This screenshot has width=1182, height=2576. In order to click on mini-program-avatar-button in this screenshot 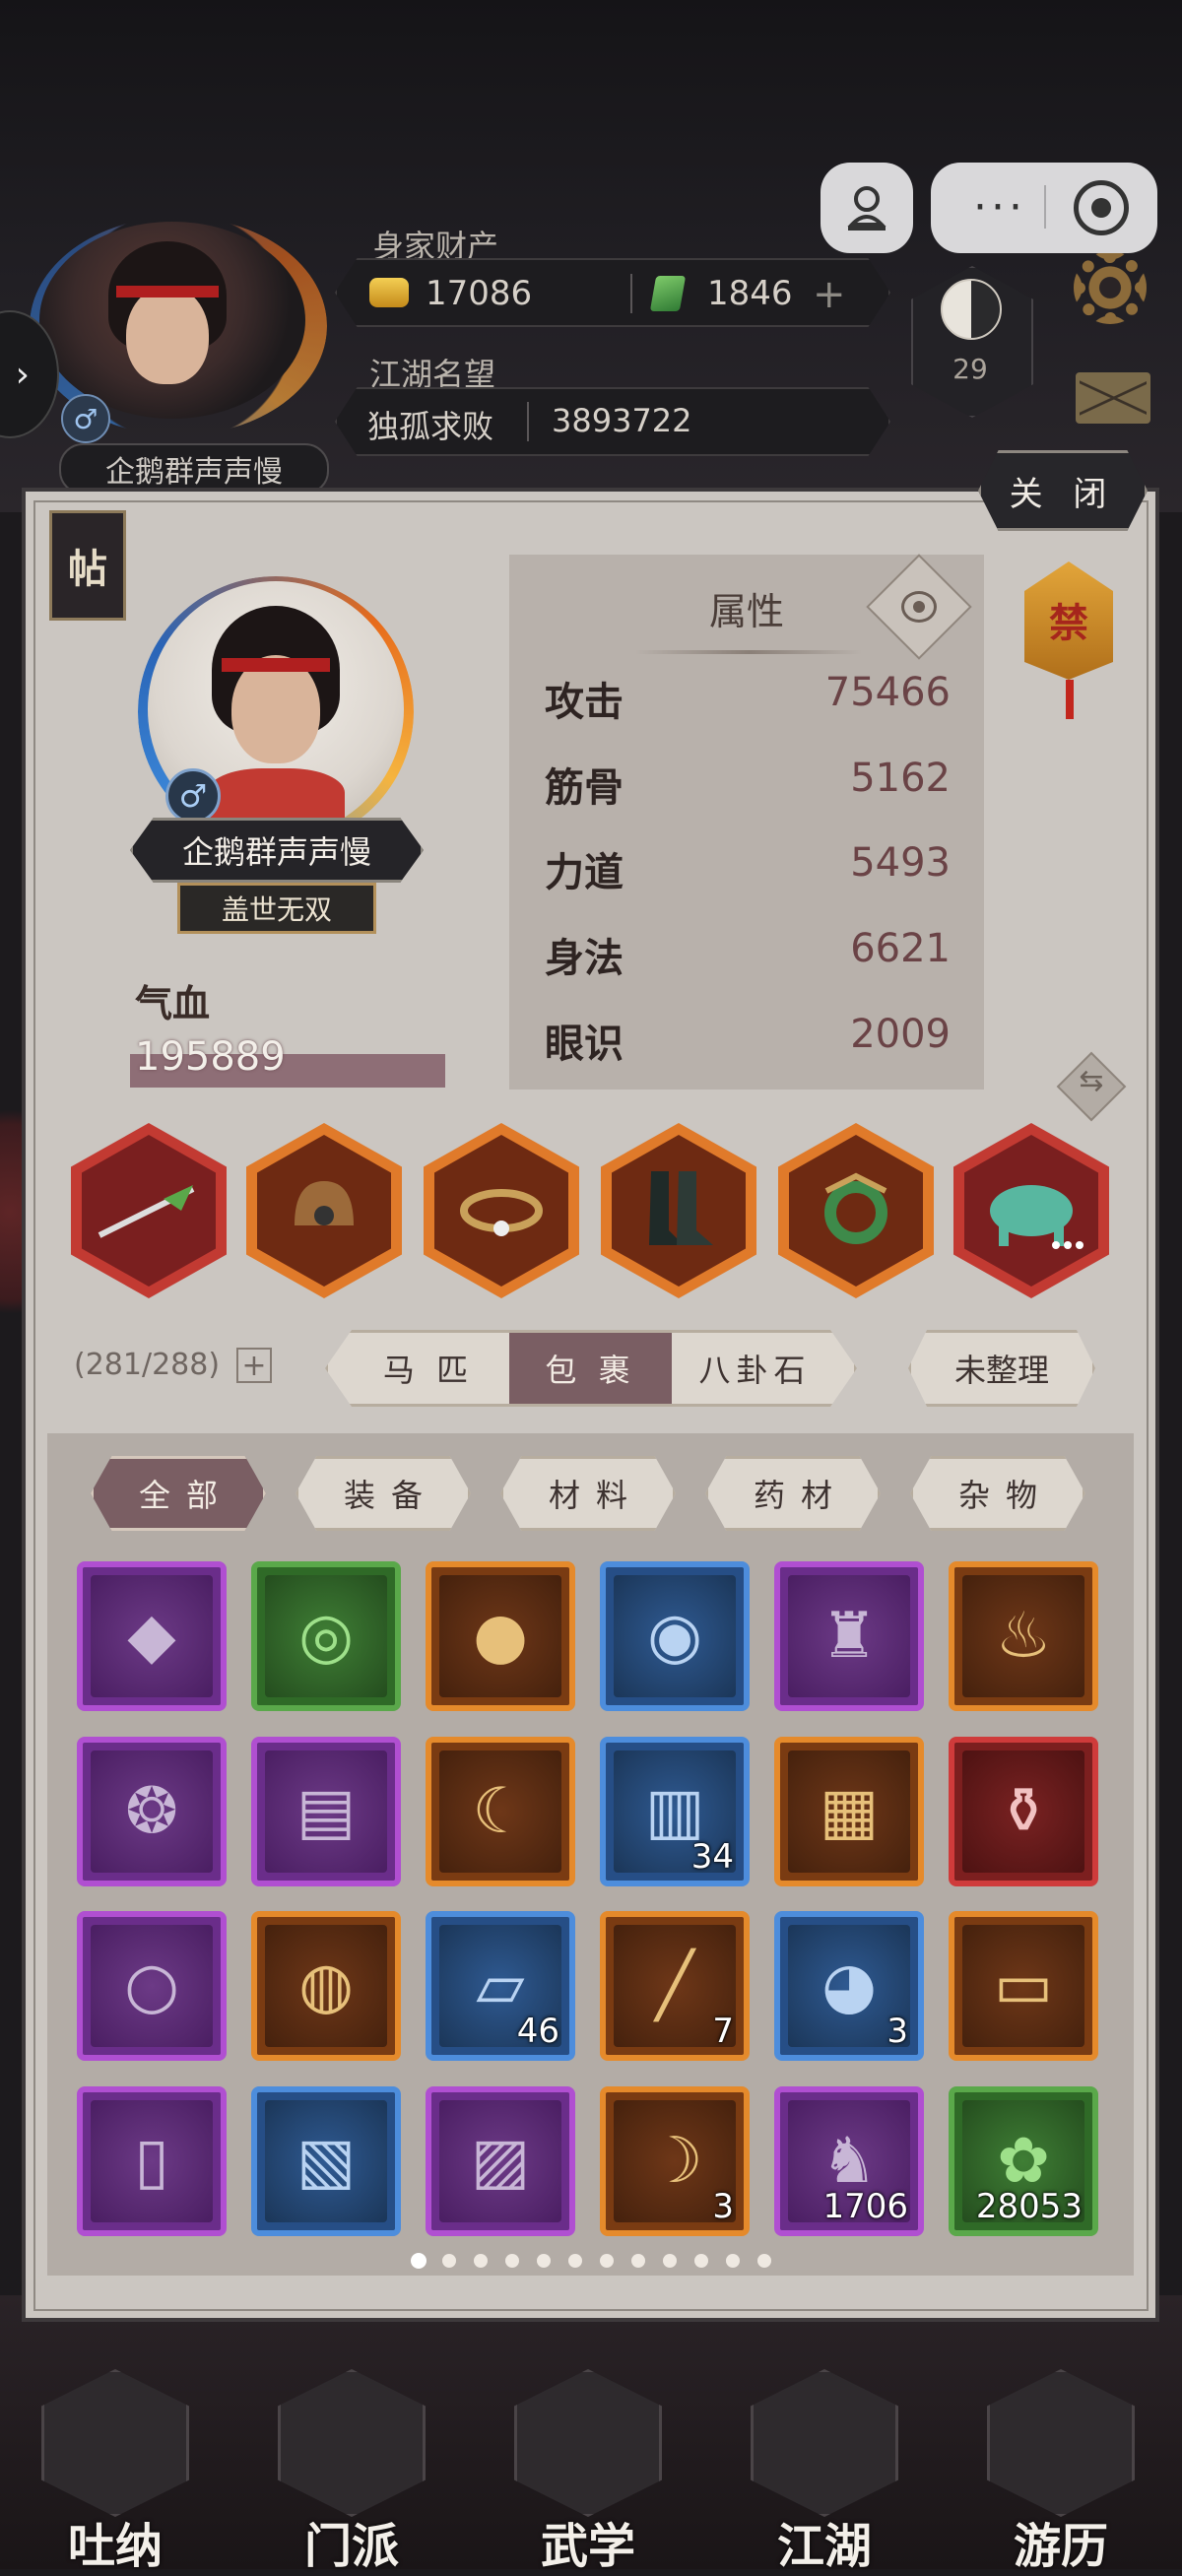, I will do `click(867, 208)`.